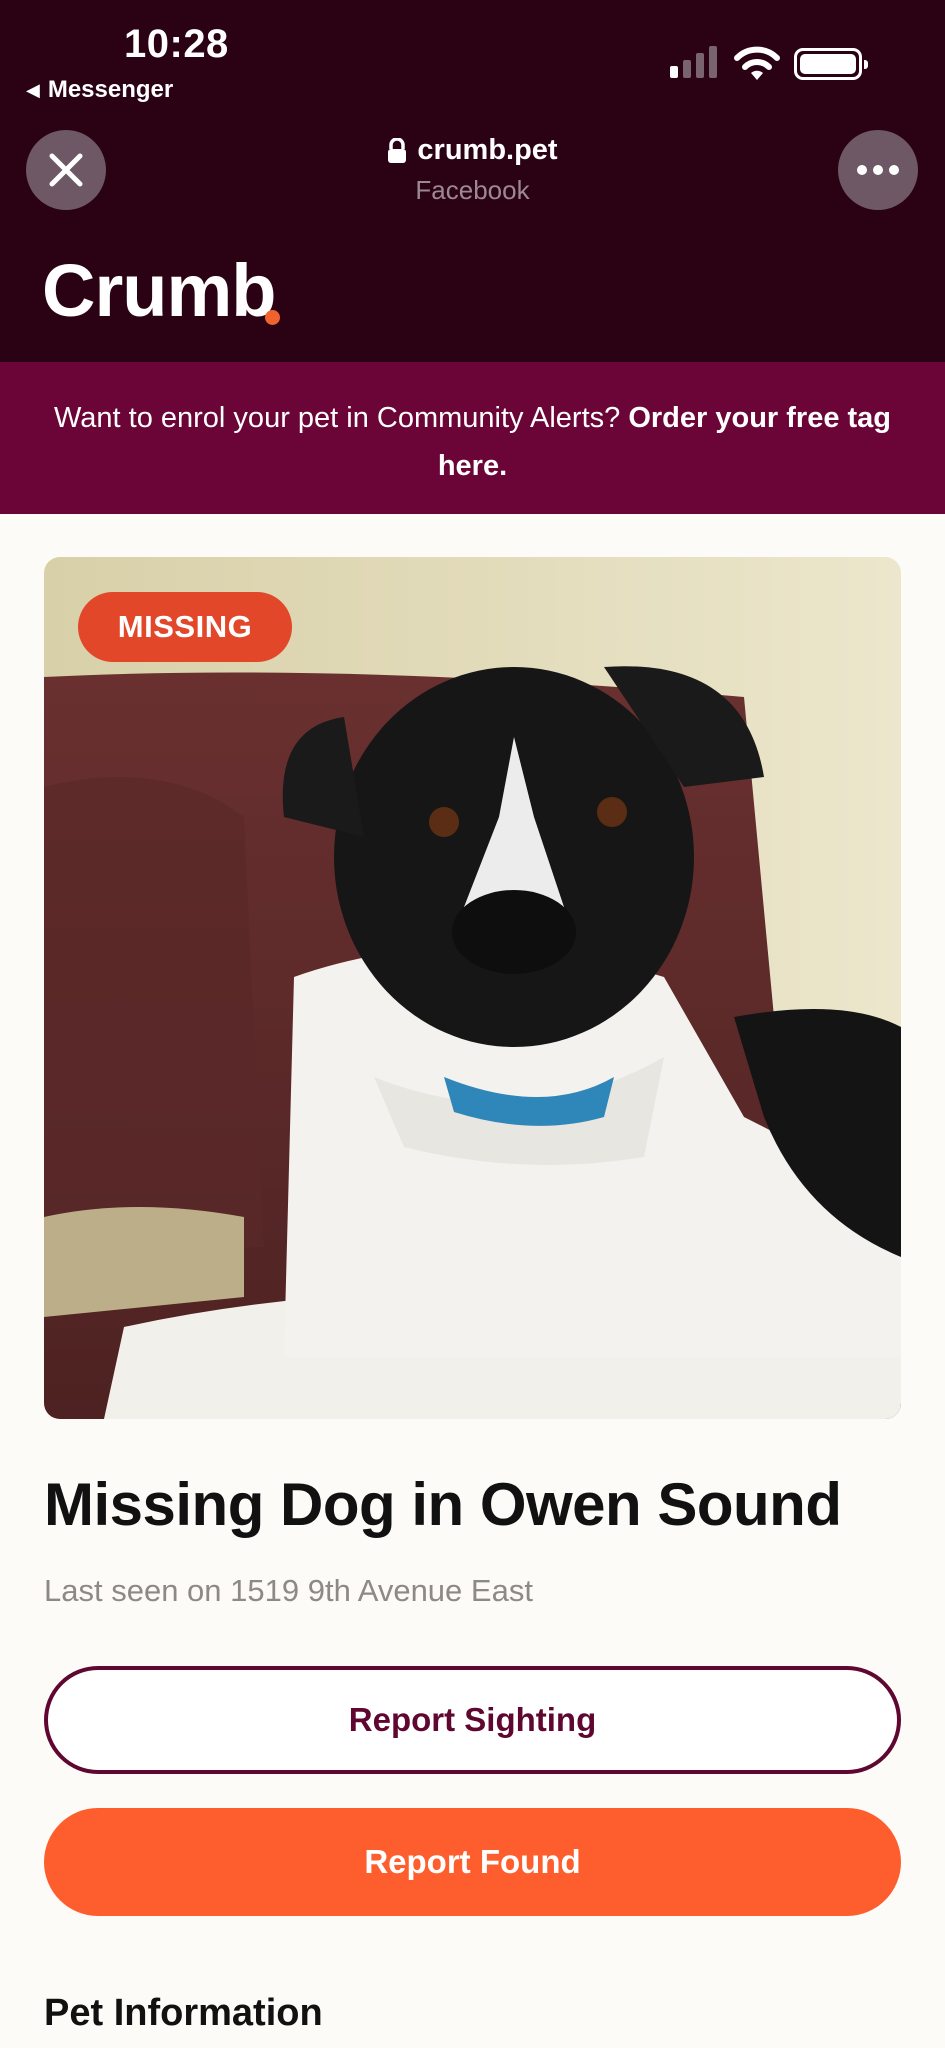 The image size is (945, 2048). Describe the element at coordinates (185, 627) in the screenshot. I see `missing-status-badge: MISSING` at that location.